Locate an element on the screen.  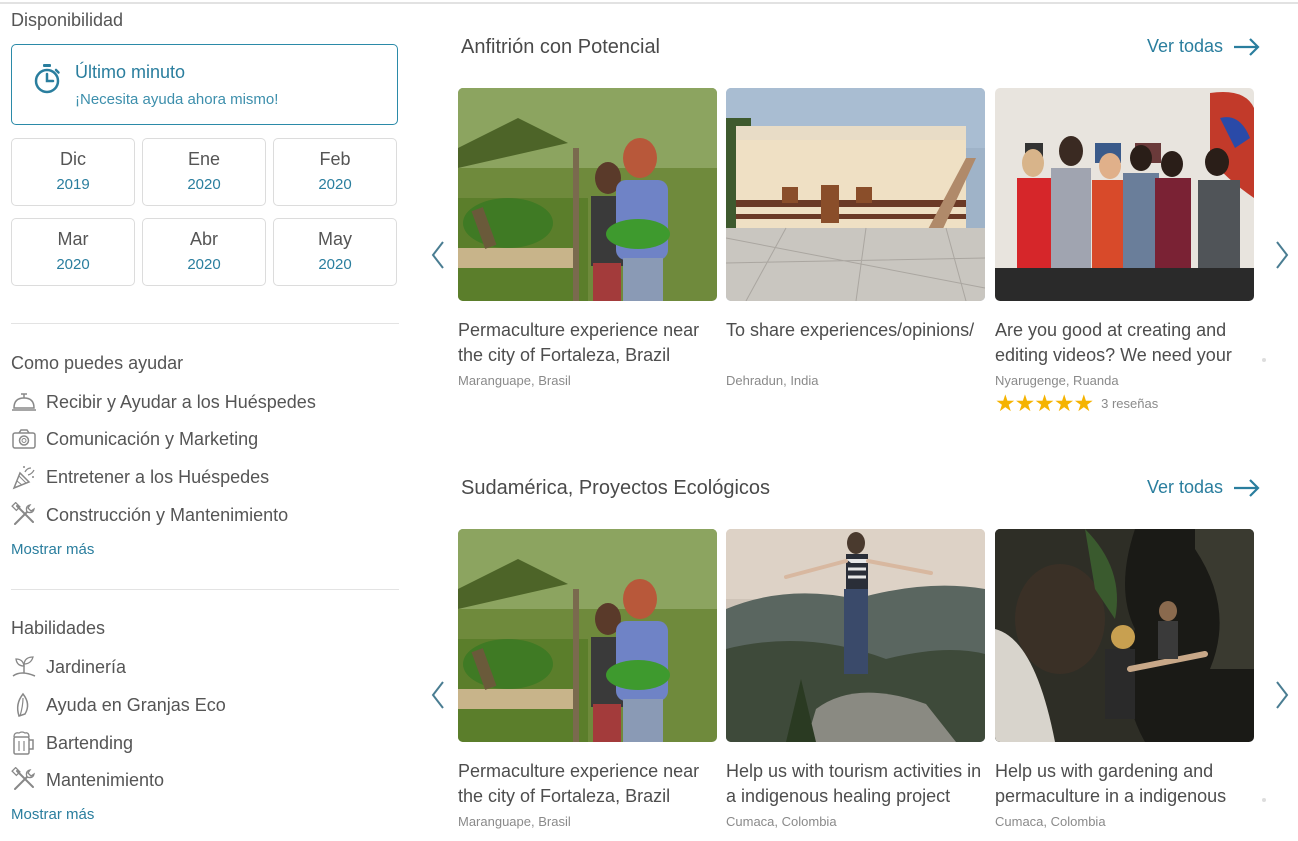
month-option: Feb 2020 is located at coordinates (335, 172).